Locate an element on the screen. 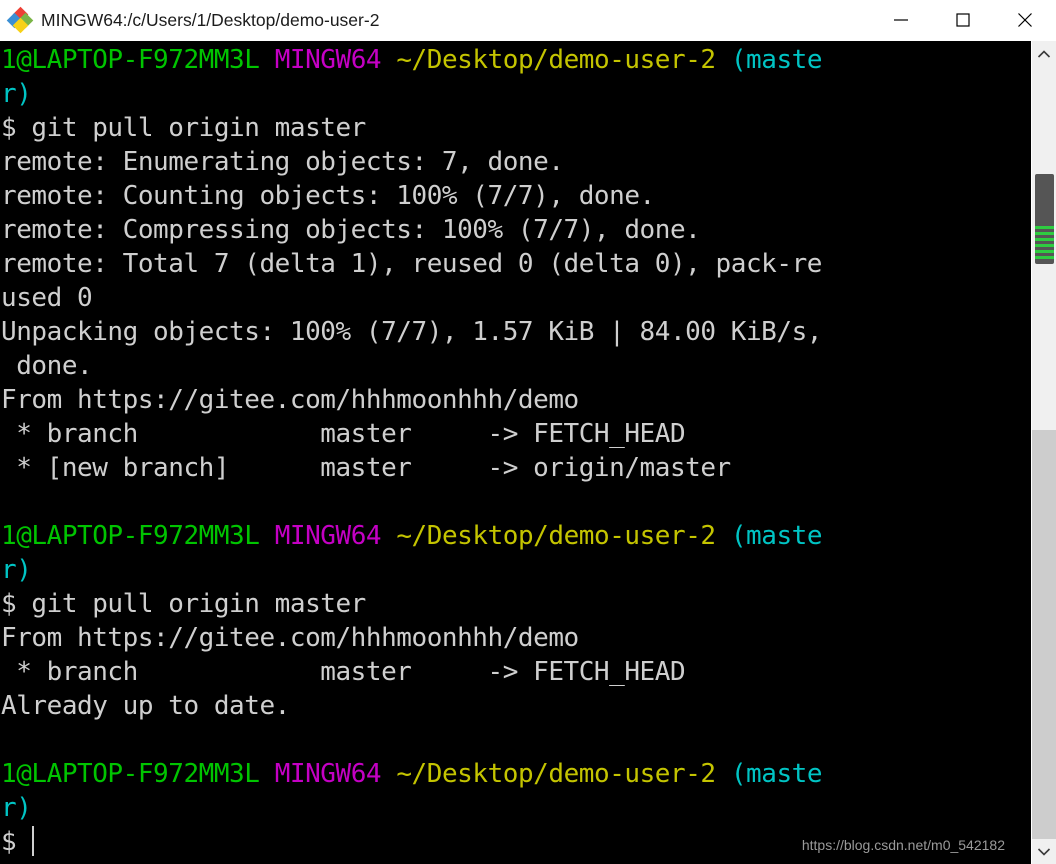 The image size is (1056, 864). title-bar: MINGW64:/c/Users/1/Desktop/demo-user-2 is located at coordinates (528, 20).